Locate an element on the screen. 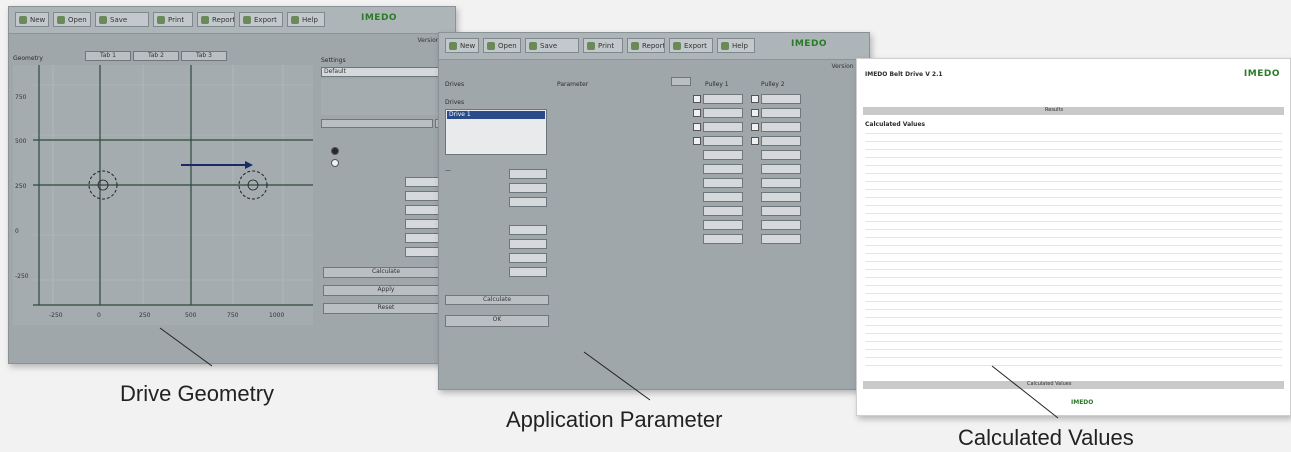 The width and height of the screenshot is (1291, 452). parameter-title: Parameter is located at coordinates (573, 84).